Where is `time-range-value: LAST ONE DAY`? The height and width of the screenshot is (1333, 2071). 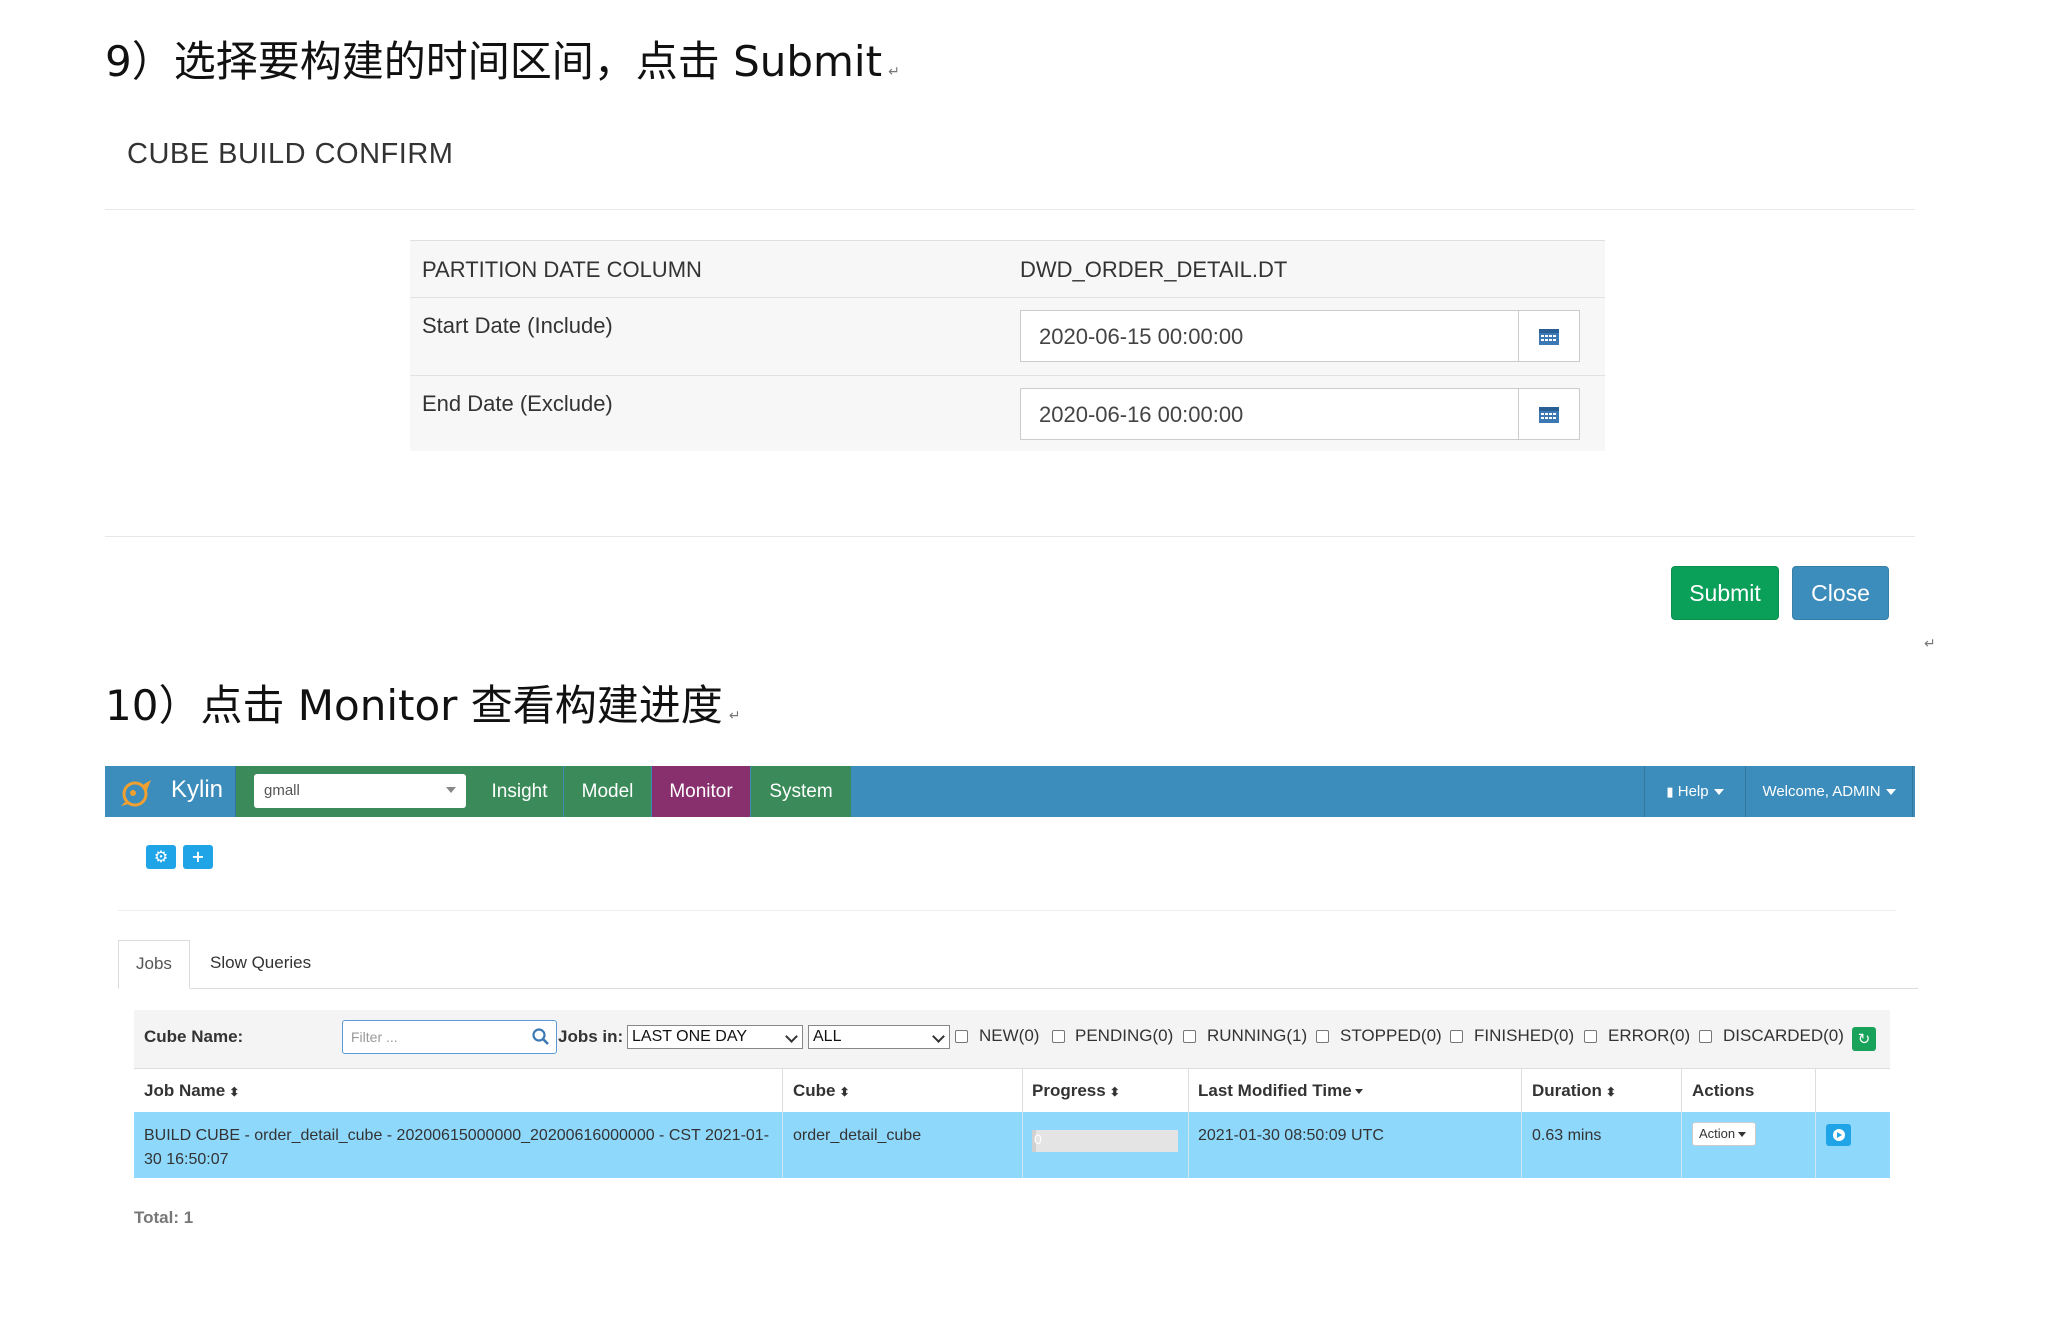 time-range-value: LAST ONE DAY is located at coordinates (689, 1036).